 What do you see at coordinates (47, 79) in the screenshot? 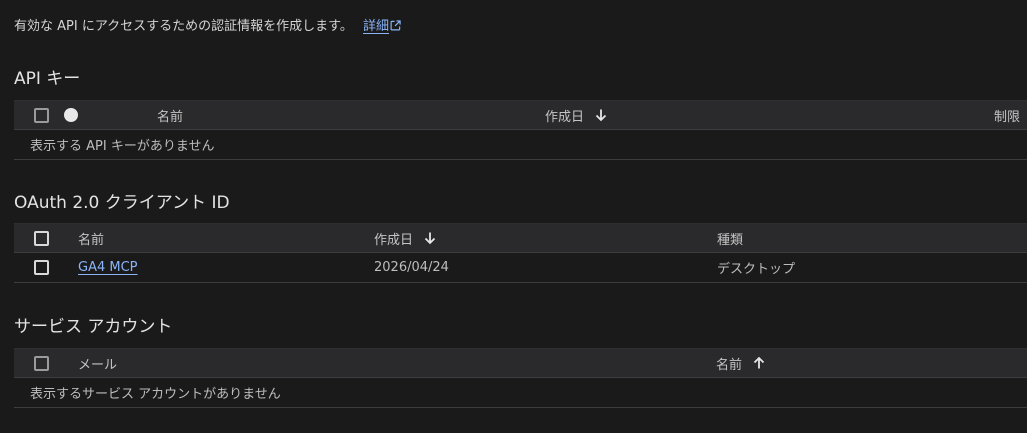
I see `api-keys-title: API キー` at bounding box center [47, 79].